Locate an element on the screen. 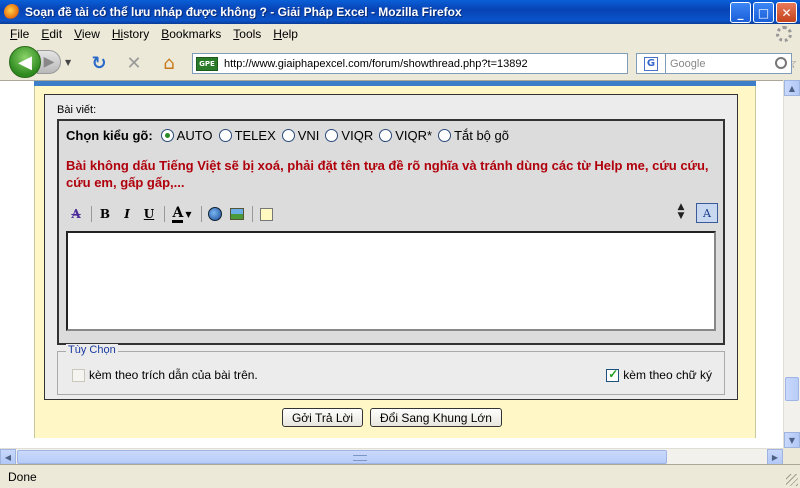  signature-option: kèm theo chữ ký is located at coordinates (659, 374).